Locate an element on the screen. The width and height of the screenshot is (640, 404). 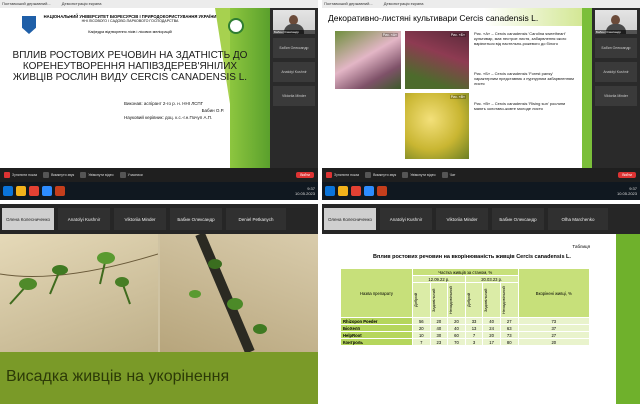
chat-button: Чат is located at coordinates (448, 175).